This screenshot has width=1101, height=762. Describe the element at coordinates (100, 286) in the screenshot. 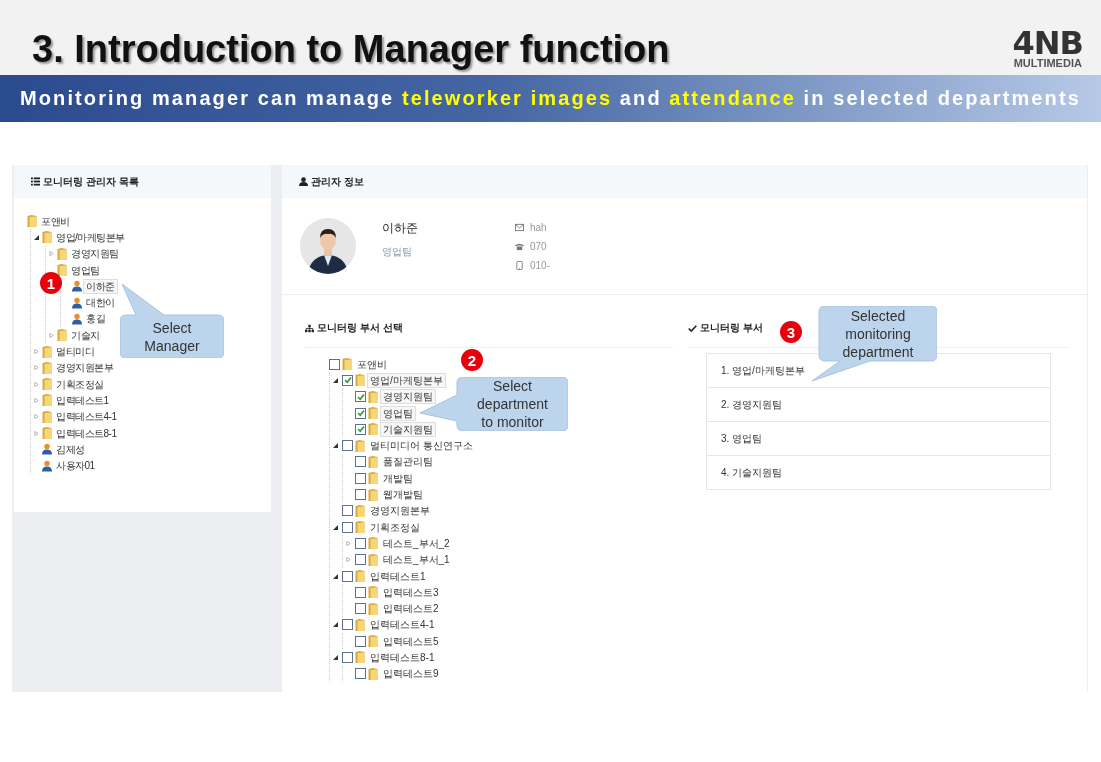

I see `tree-item: 이하준` at that location.